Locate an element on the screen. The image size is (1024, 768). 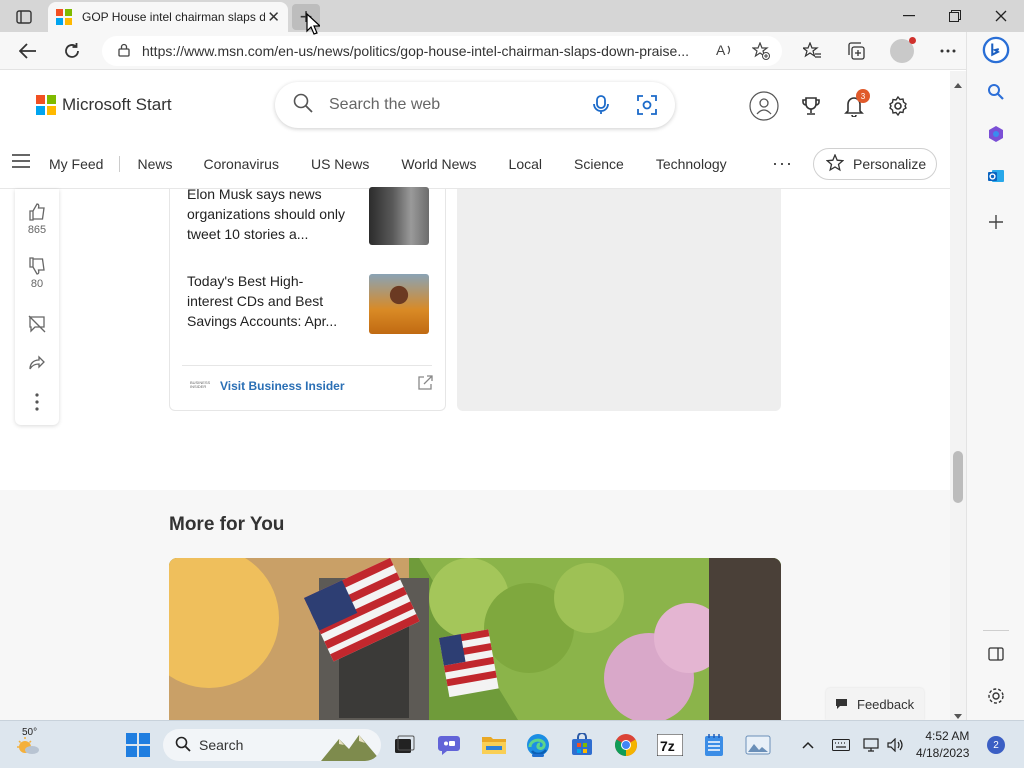
personalize-star-icon is located at coordinates (835, 163).